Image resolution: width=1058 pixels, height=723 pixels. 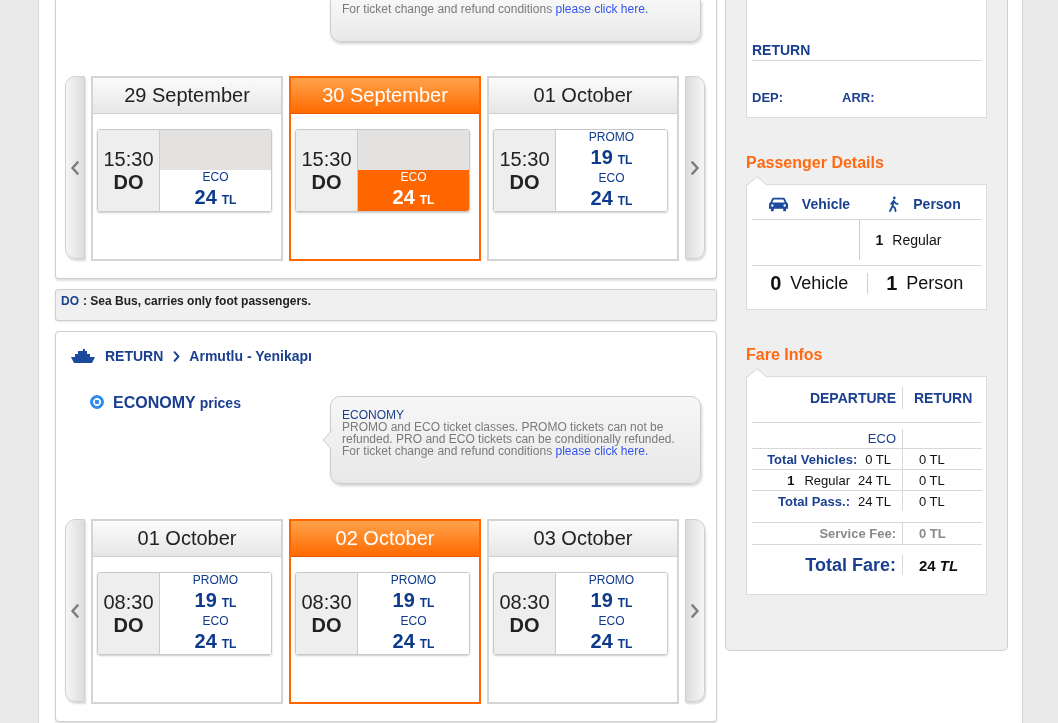 I want to click on summary-heading: RETURN, so click(x=867, y=51).